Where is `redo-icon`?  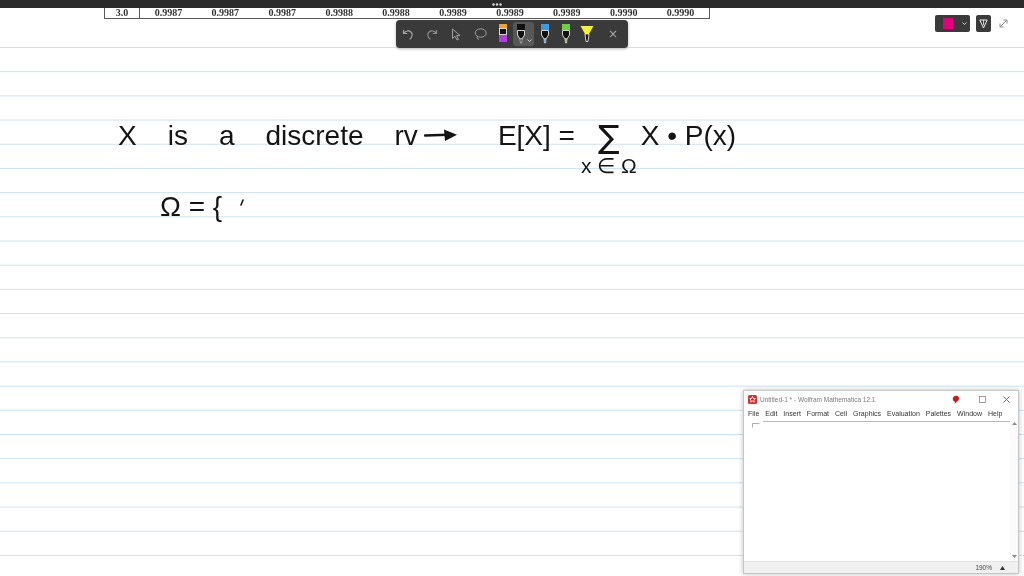
redo-icon is located at coordinates (432, 34).